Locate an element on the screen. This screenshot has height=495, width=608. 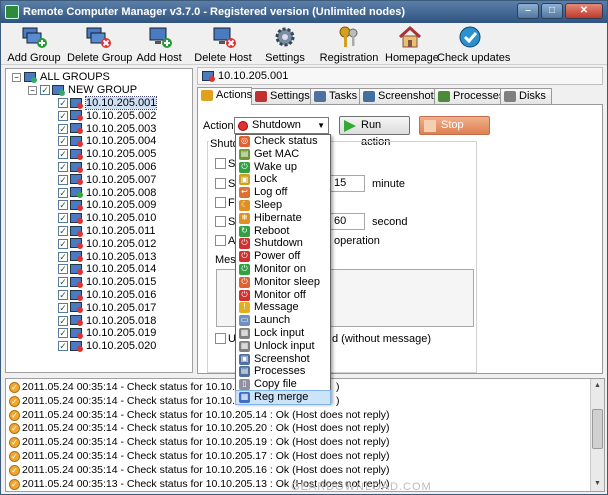
log-scrollbar: ▲ ▼ is located at coordinates (597, 435).